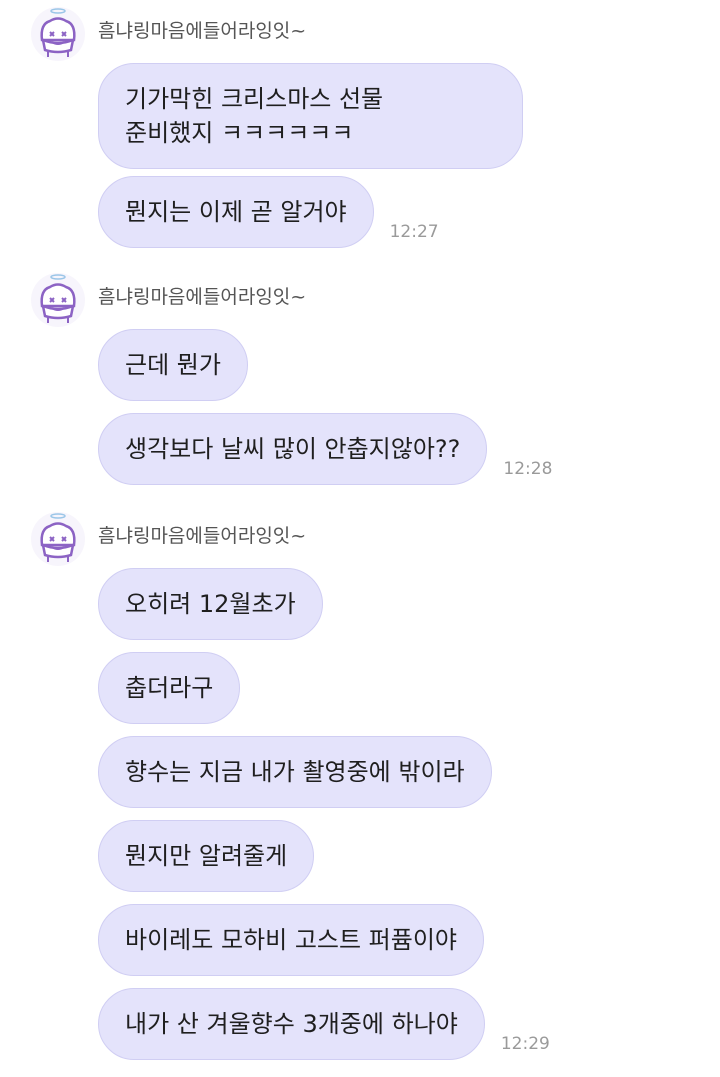 The image size is (720, 1077). What do you see at coordinates (293, 449) in the screenshot?
I see `message-bubble: 생각보다 날씨 많이 안춥지않아??` at bounding box center [293, 449].